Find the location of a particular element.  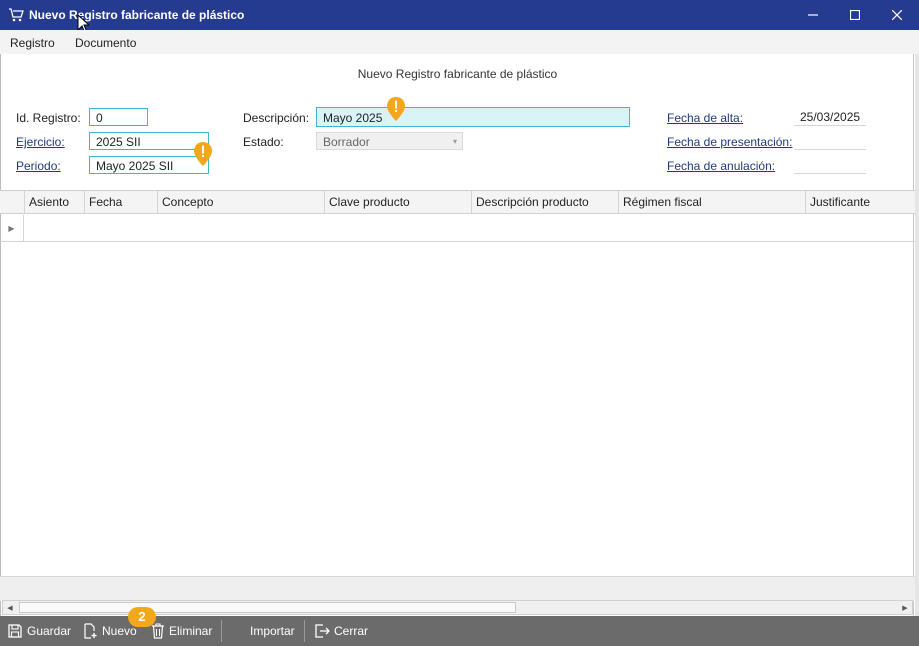

ejercicio-label: Ejercicio: is located at coordinates (40, 142).